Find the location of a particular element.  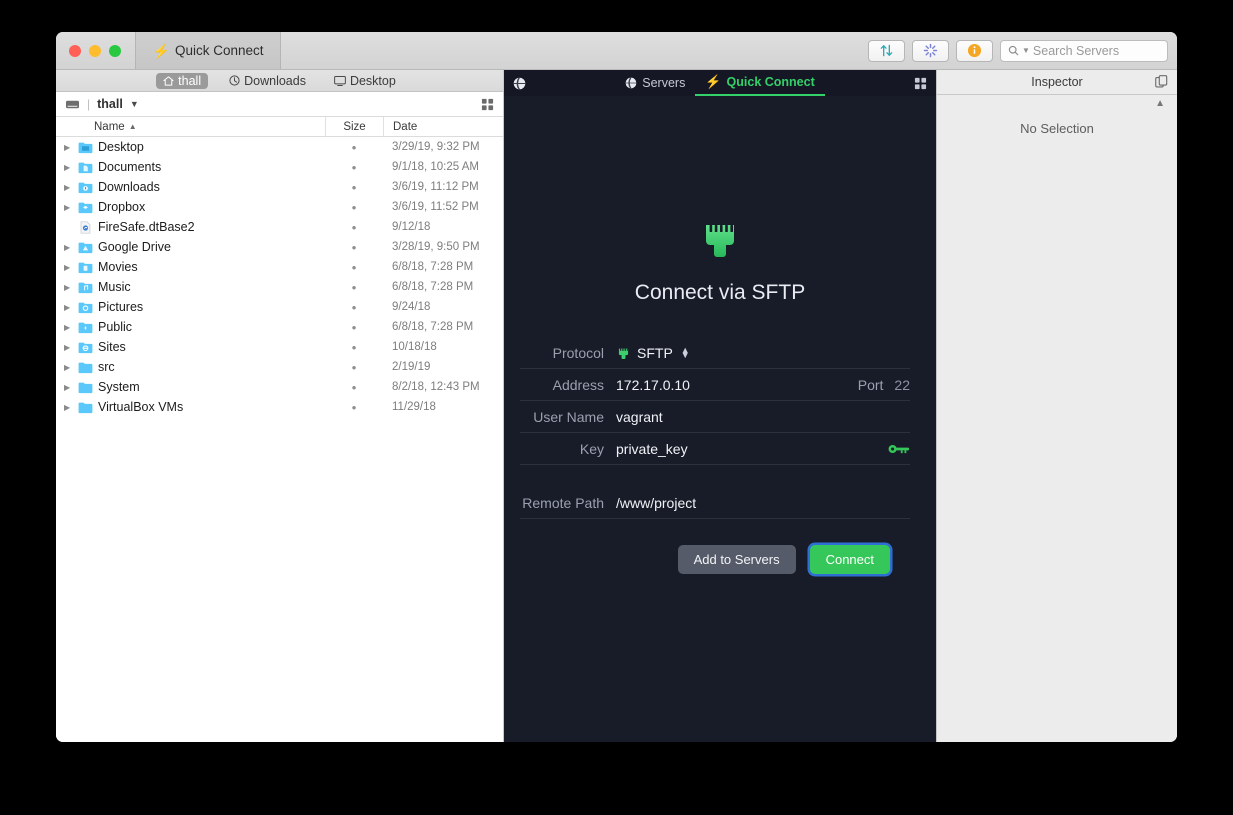

username-input: vagrant is located at coordinates (639, 417).